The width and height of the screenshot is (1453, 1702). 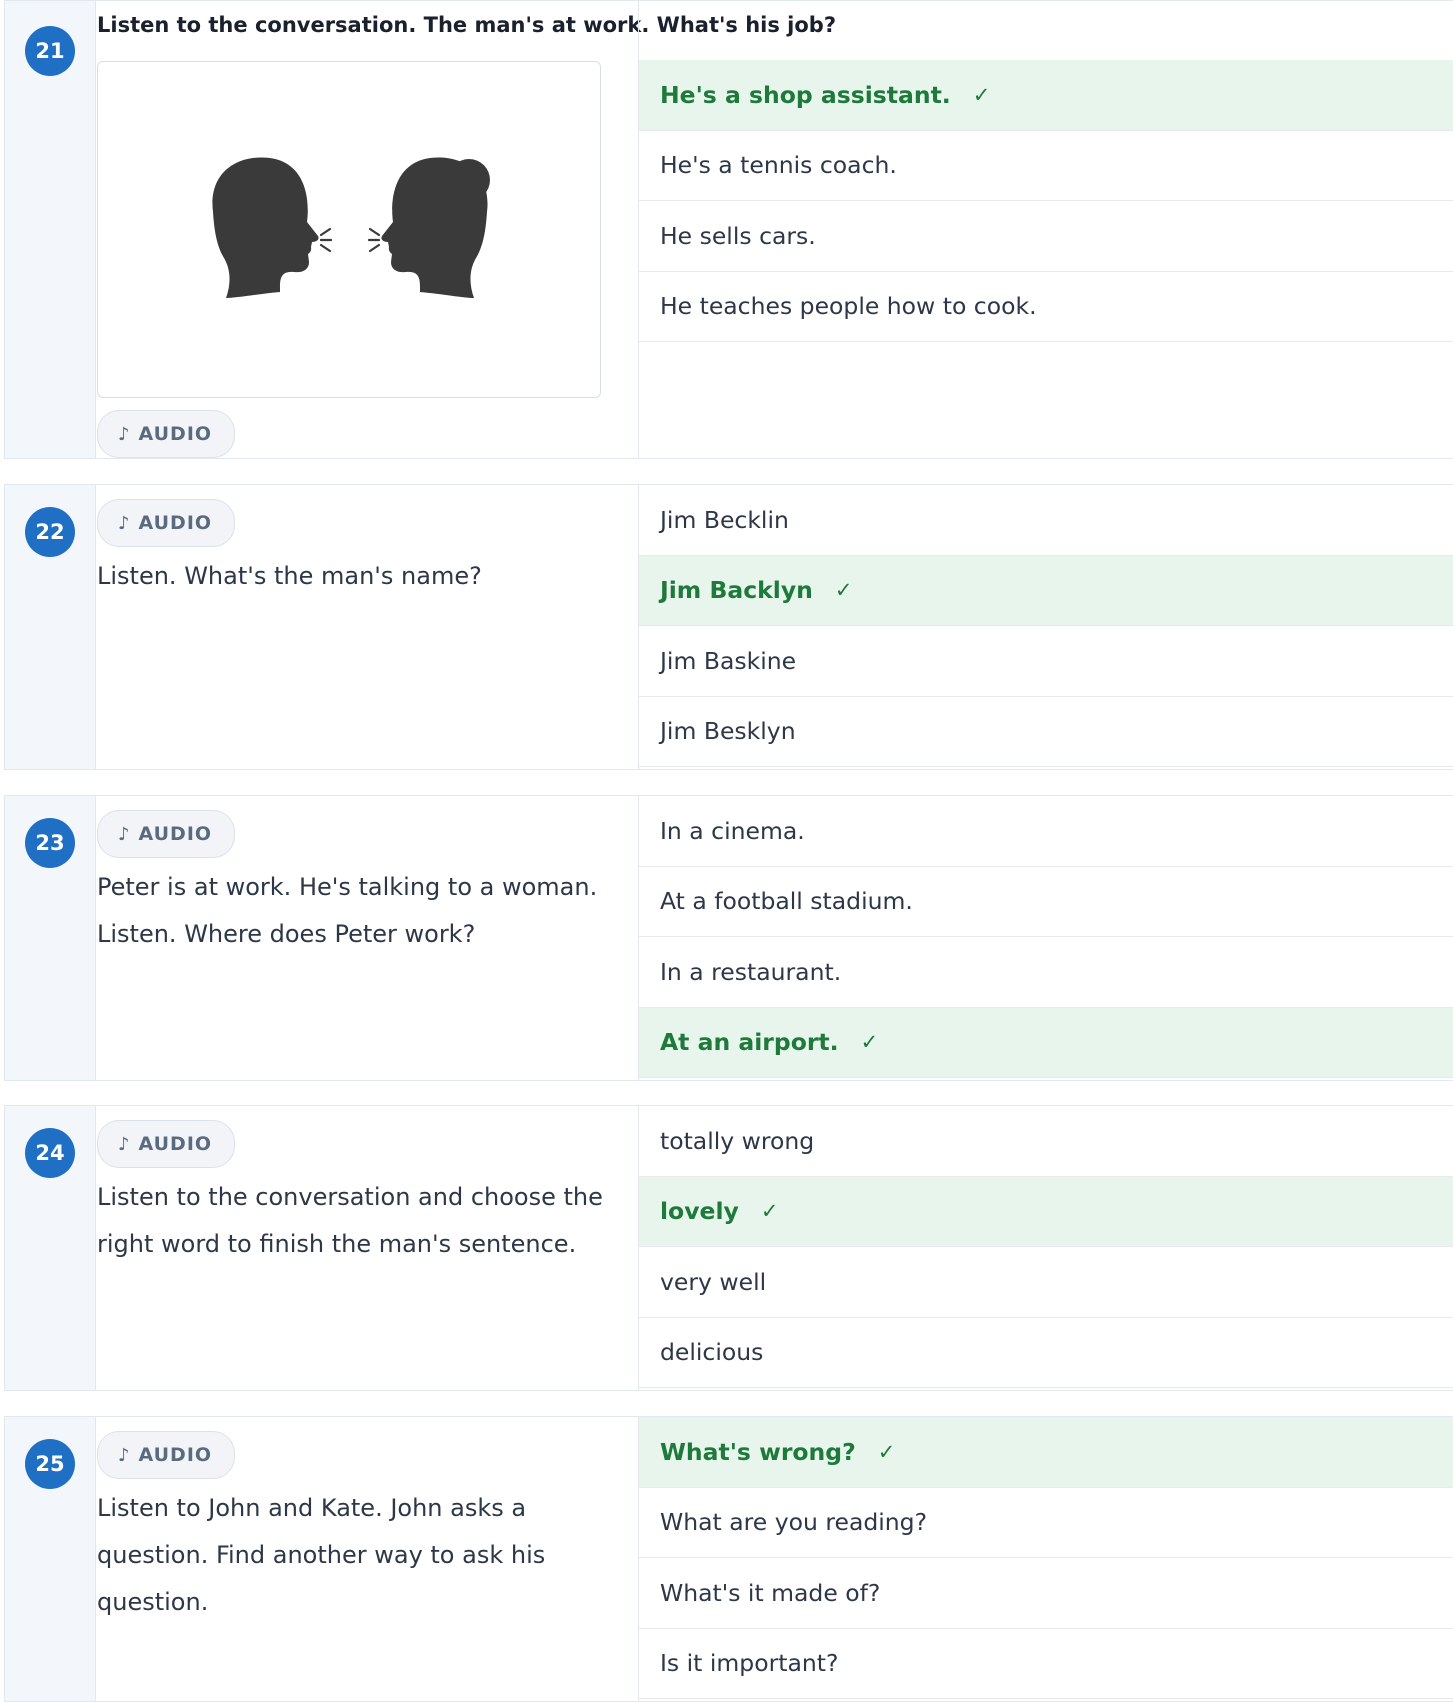 I want to click on answer-option: In a restaurant., so click(x=1046, y=972).